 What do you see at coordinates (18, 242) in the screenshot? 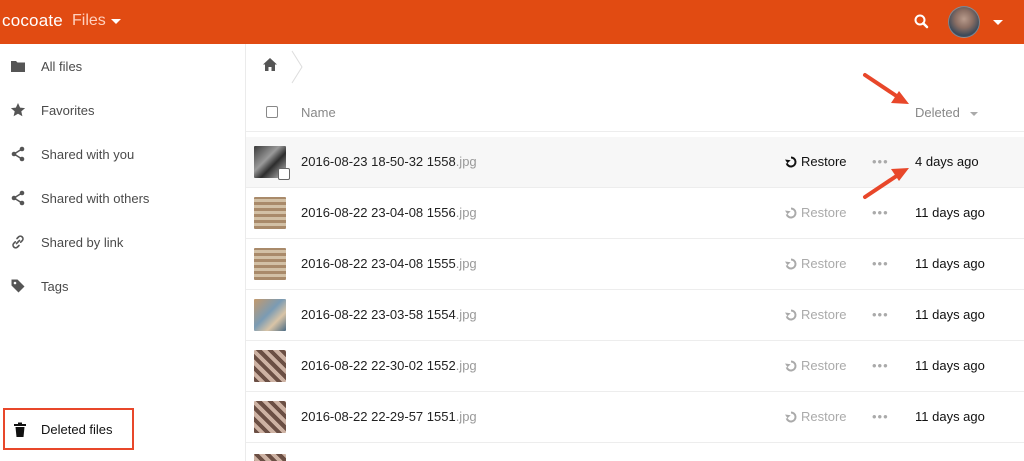
I see `link-icon` at bounding box center [18, 242].